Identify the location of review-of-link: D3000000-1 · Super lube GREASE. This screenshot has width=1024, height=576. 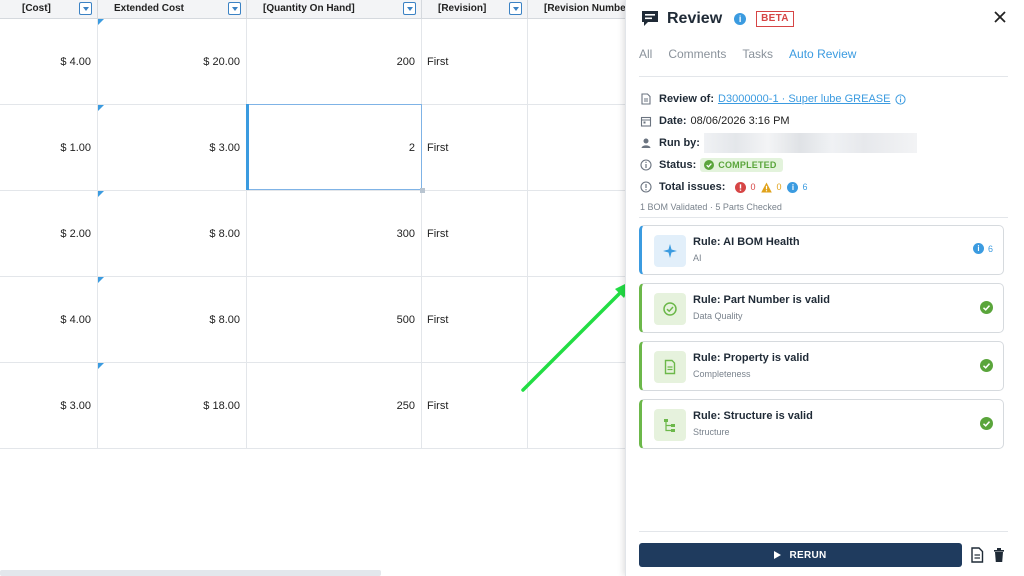
(804, 99).